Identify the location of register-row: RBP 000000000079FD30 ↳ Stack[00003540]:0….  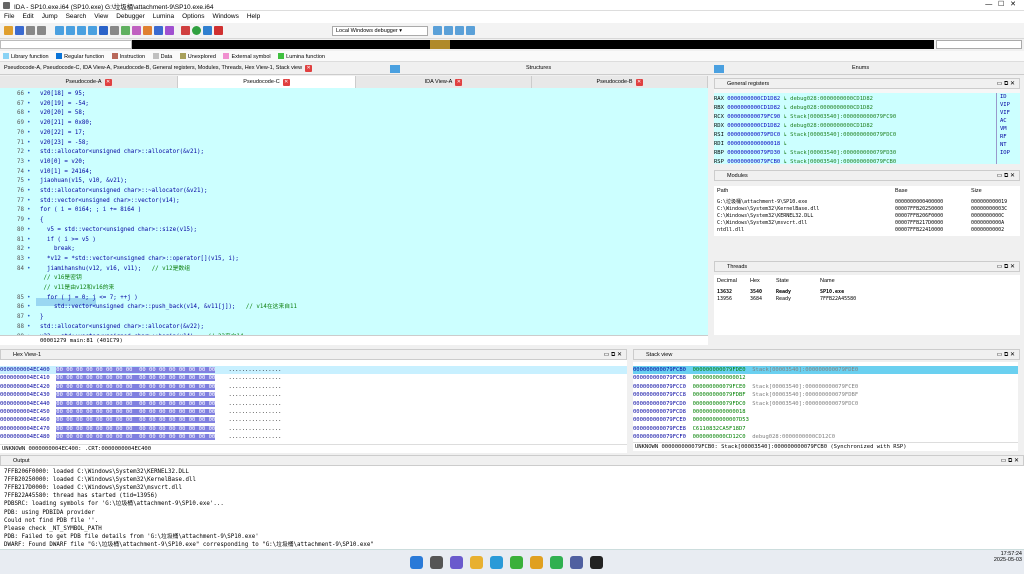
(855, 153).